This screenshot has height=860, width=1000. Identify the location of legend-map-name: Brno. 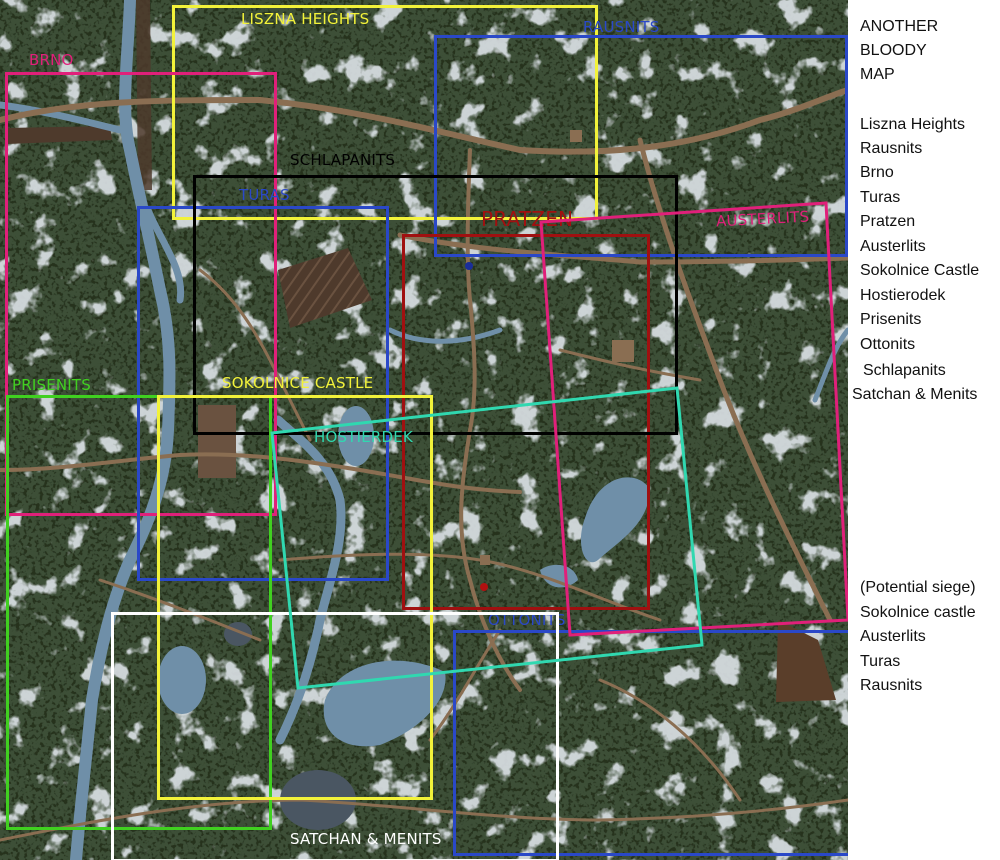
(877, 172).